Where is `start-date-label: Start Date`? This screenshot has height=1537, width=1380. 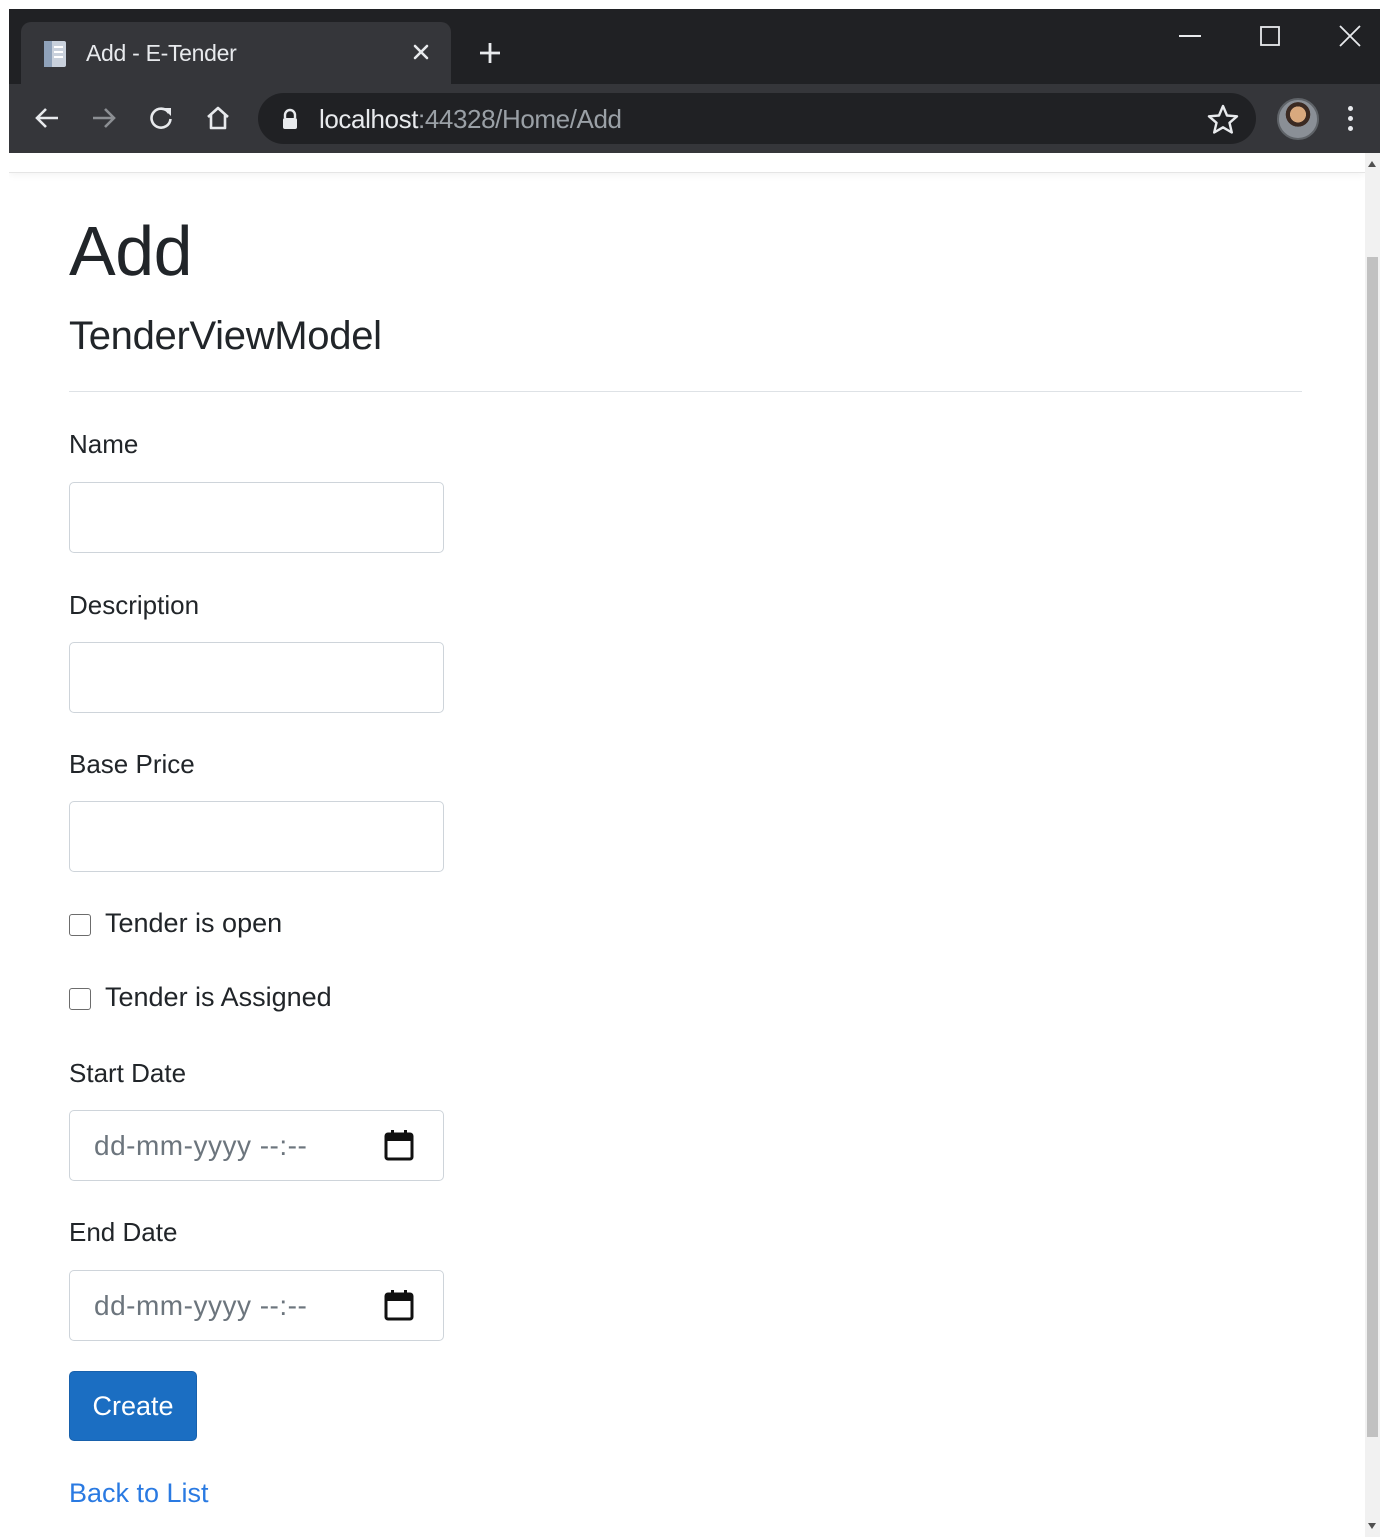
start-date-label: Start Date is located at coordinates (128, 1073).